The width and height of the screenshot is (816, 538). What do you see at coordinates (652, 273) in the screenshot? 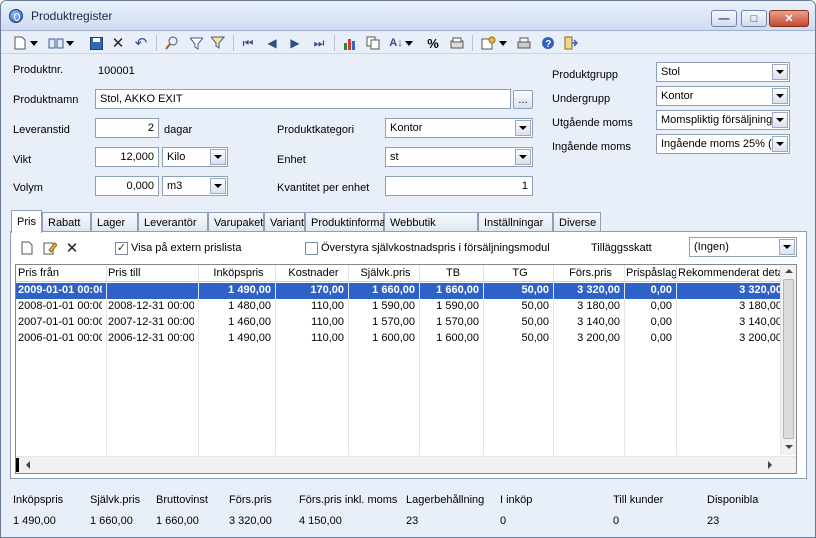
I see `column-header: Prispåslag` at bounding box center [652, 273].